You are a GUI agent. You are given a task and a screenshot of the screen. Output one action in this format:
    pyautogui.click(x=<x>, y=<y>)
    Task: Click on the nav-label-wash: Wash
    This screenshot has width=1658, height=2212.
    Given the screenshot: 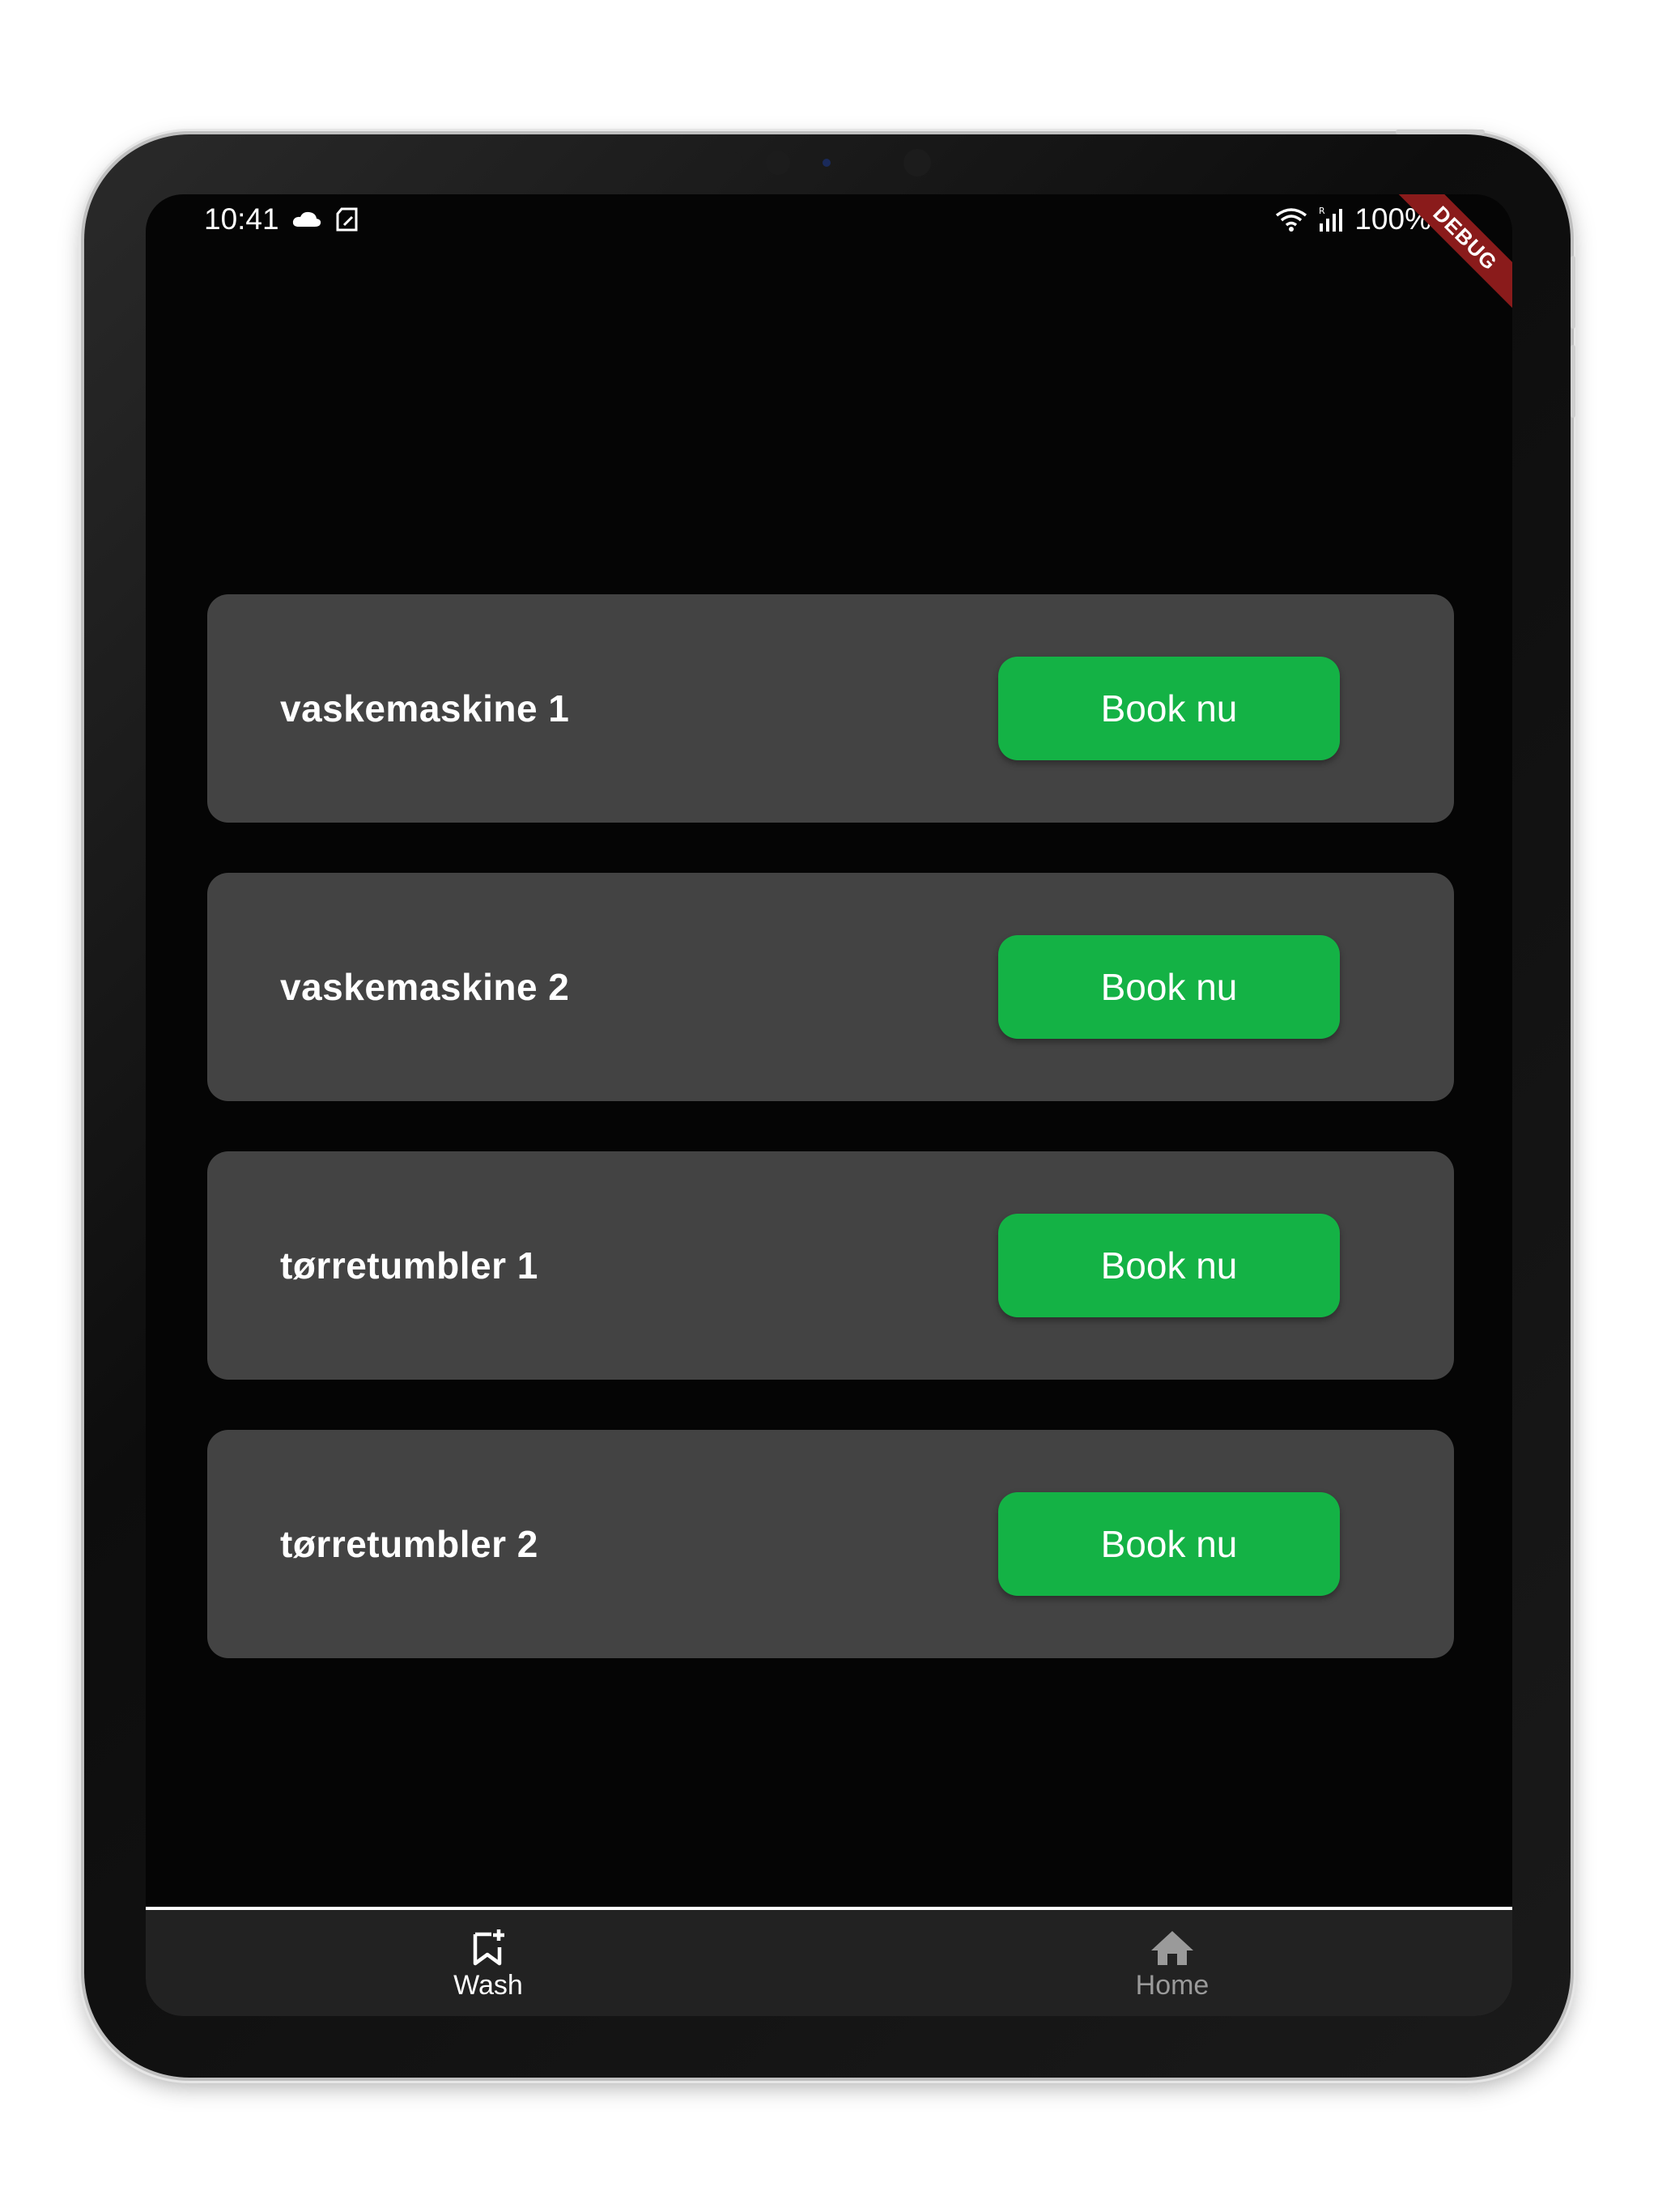 What is the action you would take?
    pyautogui.click(x=488, y=1986)
    